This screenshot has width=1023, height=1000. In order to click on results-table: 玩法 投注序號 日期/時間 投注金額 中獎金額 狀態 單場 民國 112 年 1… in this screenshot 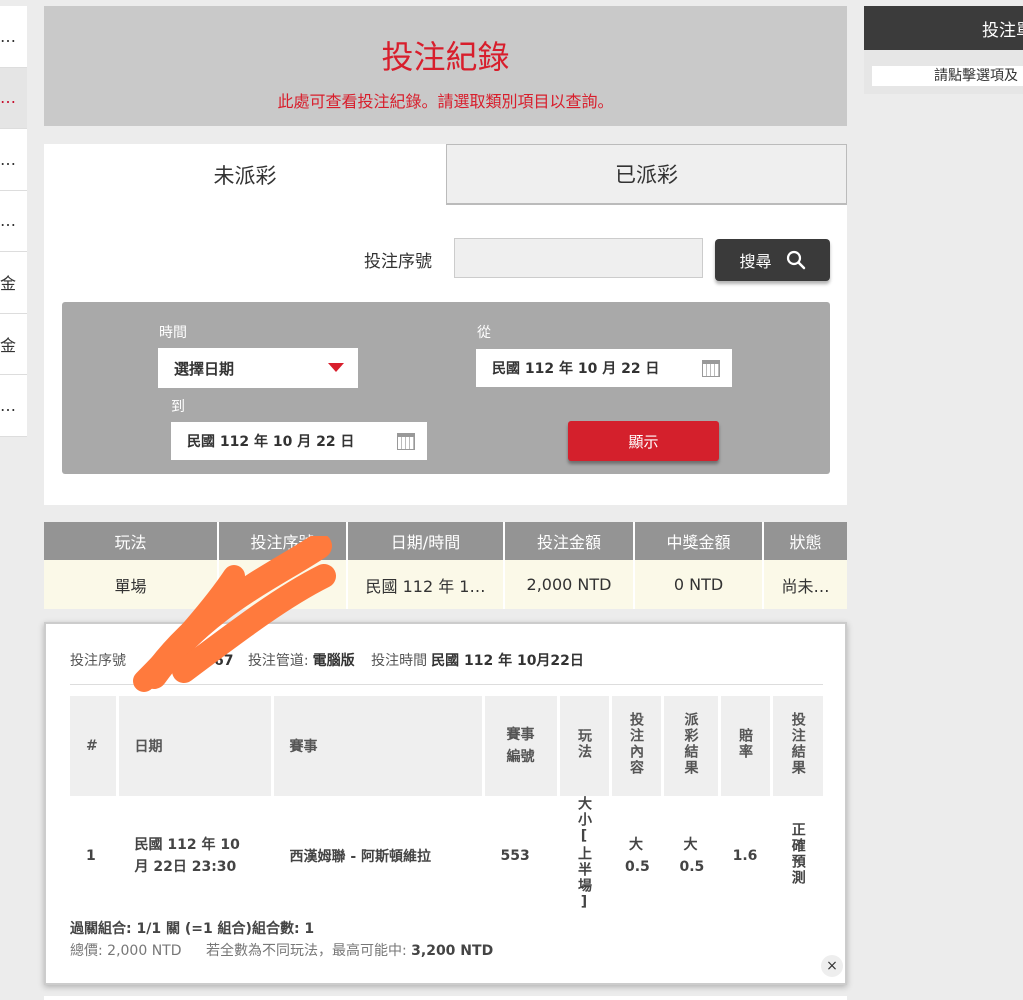, I will do `click(445, 565)`.